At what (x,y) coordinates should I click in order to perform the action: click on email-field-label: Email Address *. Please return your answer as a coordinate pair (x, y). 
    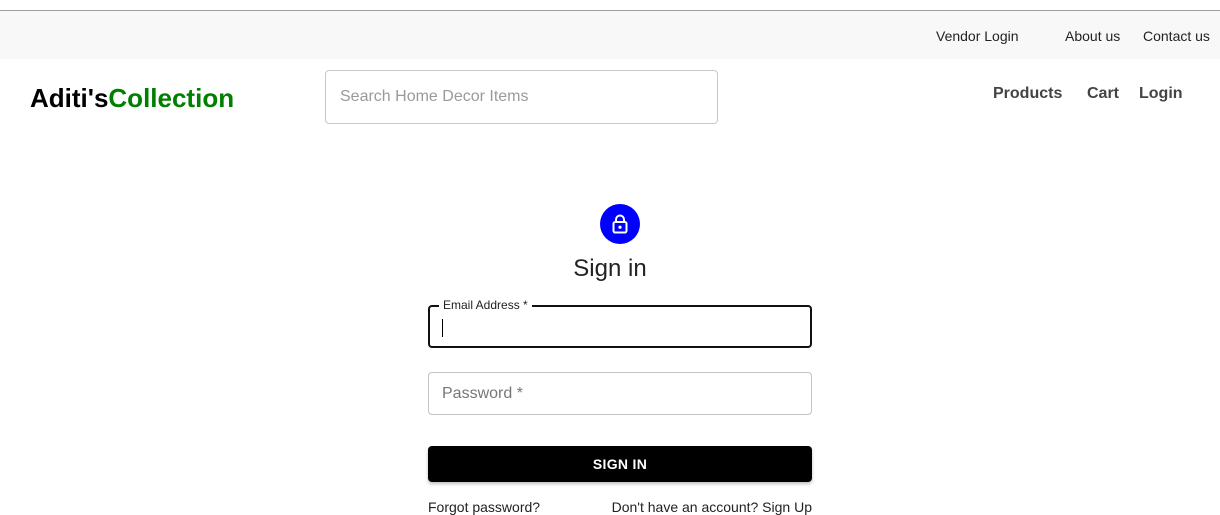
    Looking at the image, I should click on (485, 305).